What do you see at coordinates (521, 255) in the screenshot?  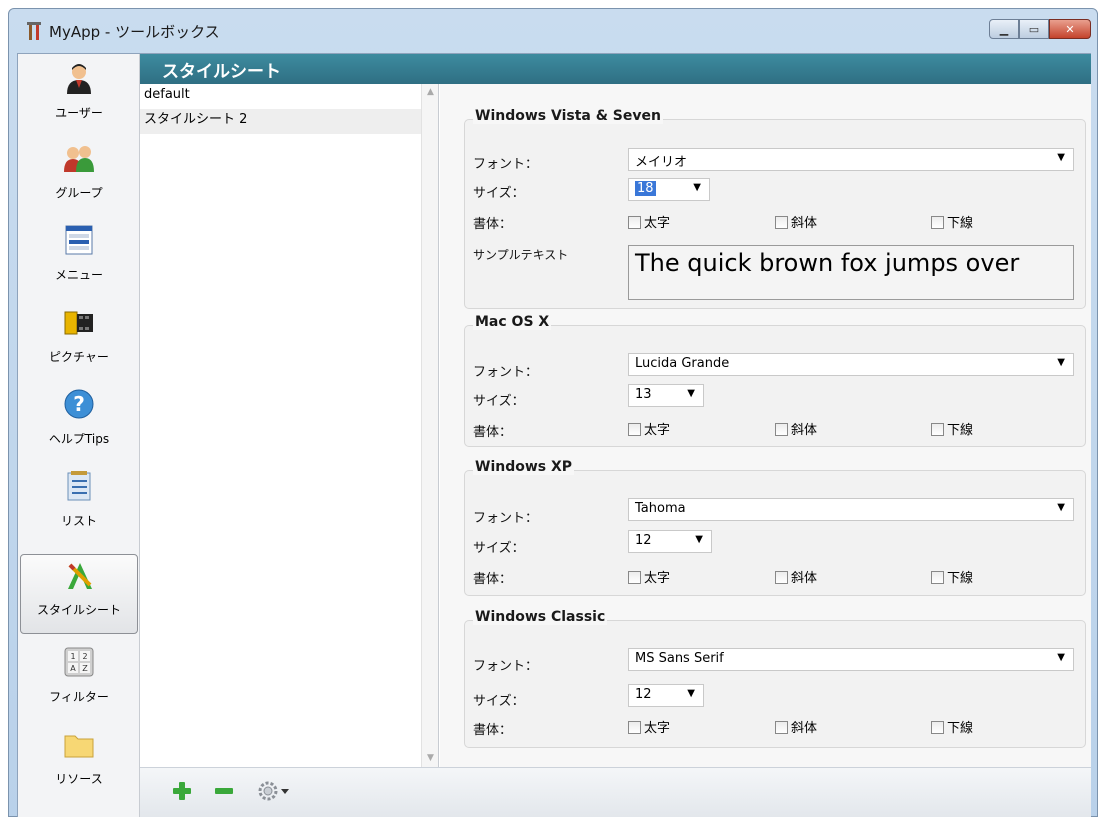 I see `sample-label: サンプルテキスト` at bounding box center [521, 255].